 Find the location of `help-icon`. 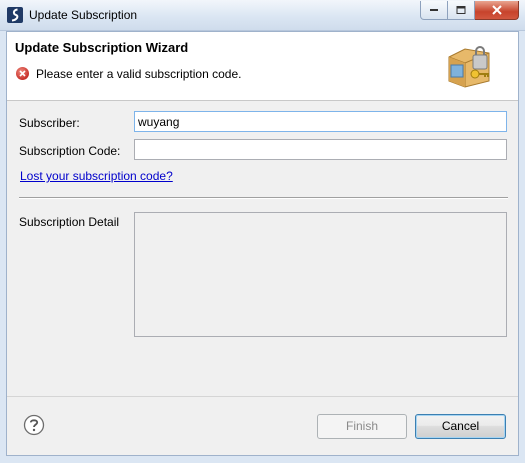

help-icon is located at coordinates (34, 425).